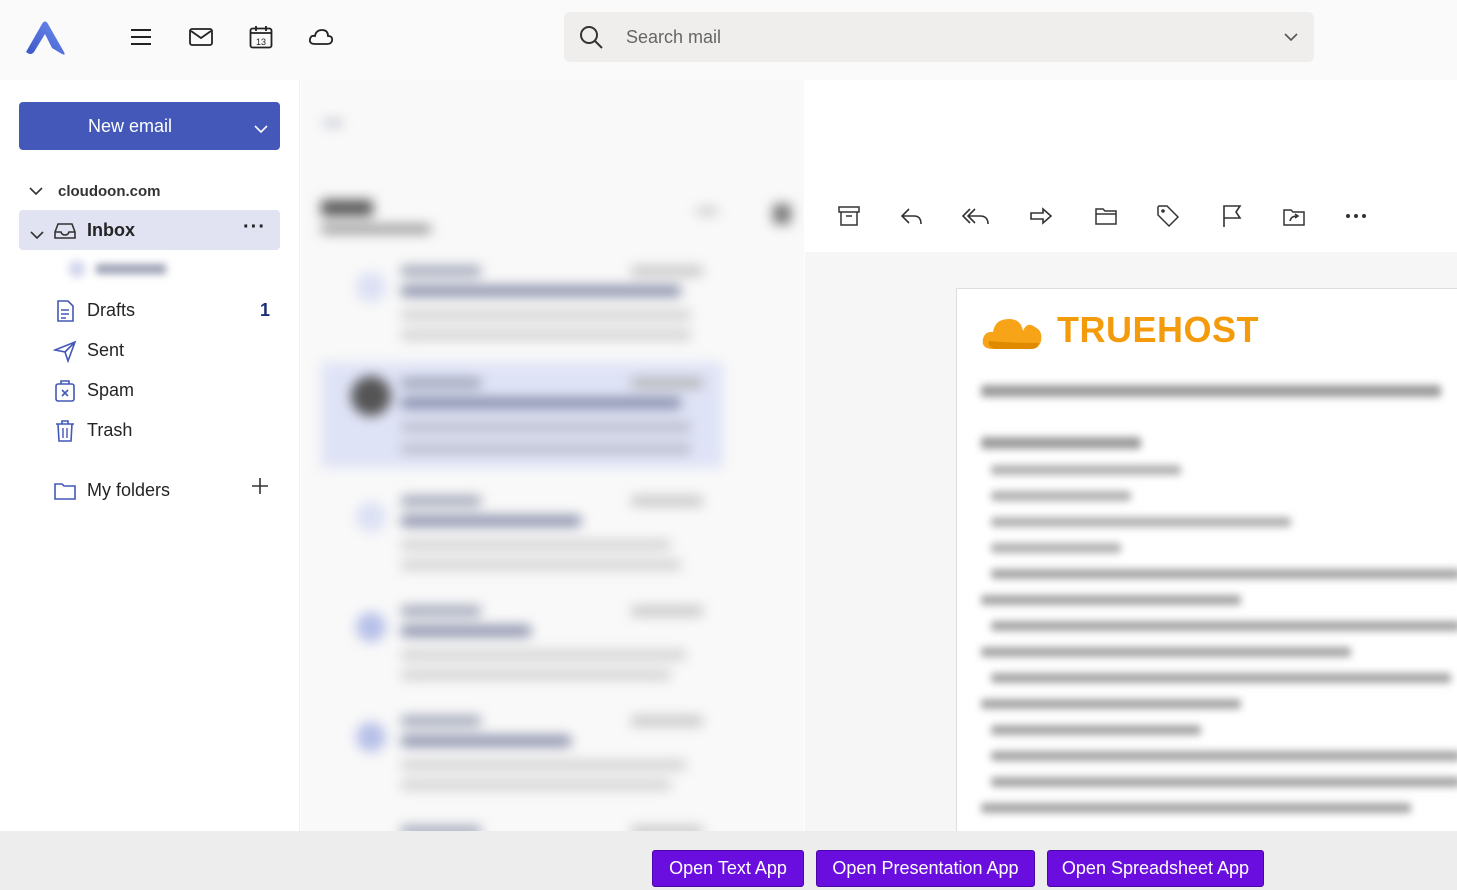  Describe the element at coordinates (925, 868) in the screenshot. I see `open-presentation-app-button: Open Presentation App` at that location.